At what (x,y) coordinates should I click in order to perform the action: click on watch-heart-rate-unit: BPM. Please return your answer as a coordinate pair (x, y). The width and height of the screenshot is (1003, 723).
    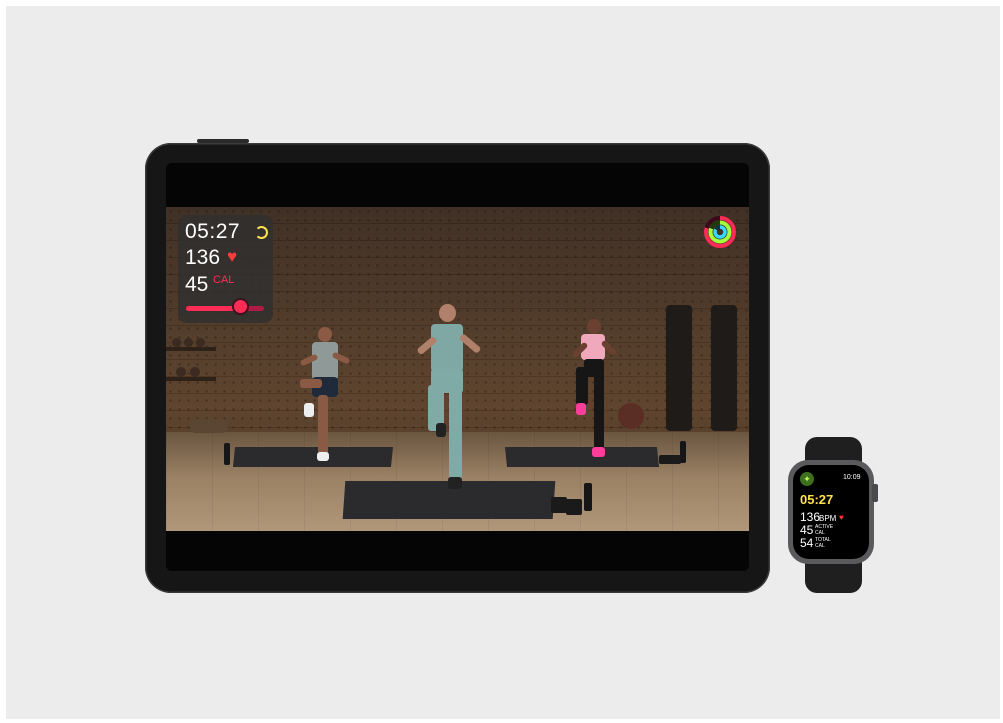
    Looking at the image, I should click on (828, 518).